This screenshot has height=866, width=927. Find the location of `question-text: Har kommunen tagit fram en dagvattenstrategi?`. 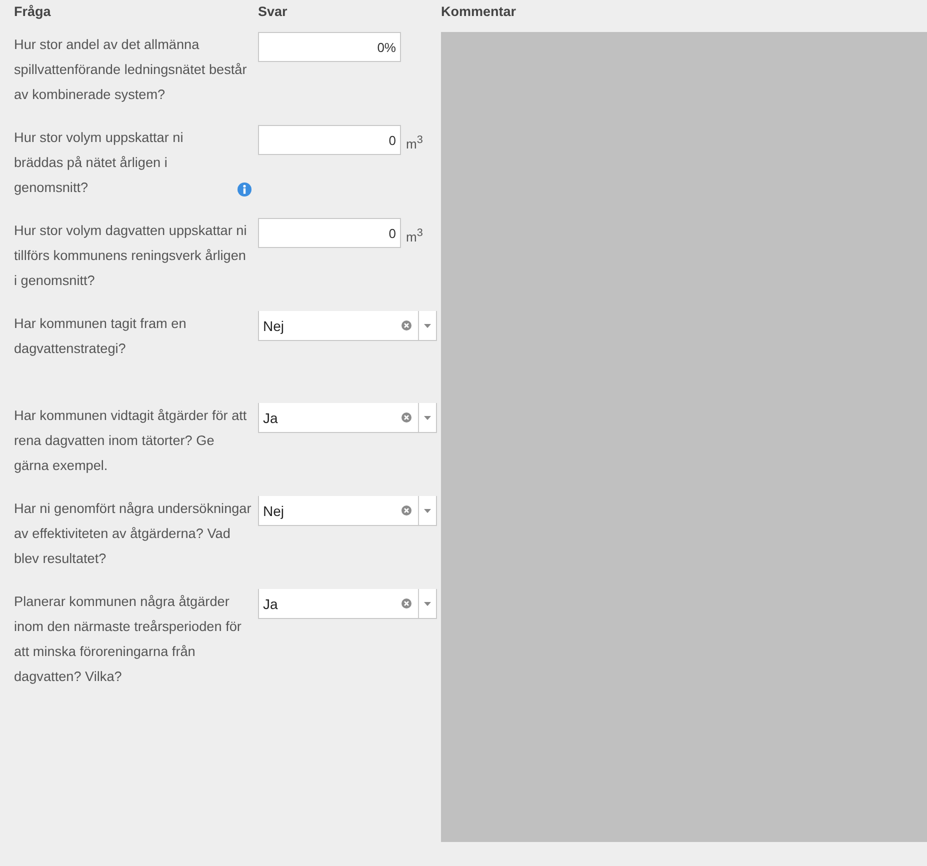

question-text: Har kommunen tagit fram en dagvattenstrategi? is located at coordinates (101, 336).